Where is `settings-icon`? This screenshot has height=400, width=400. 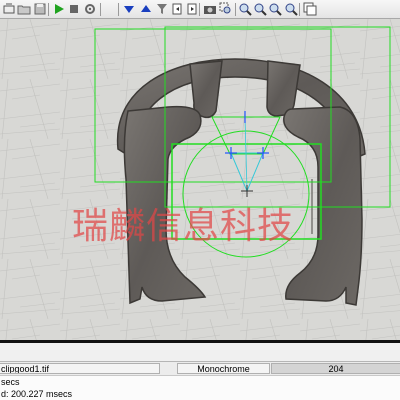 settings-icon is located at coordinates (90, 9).